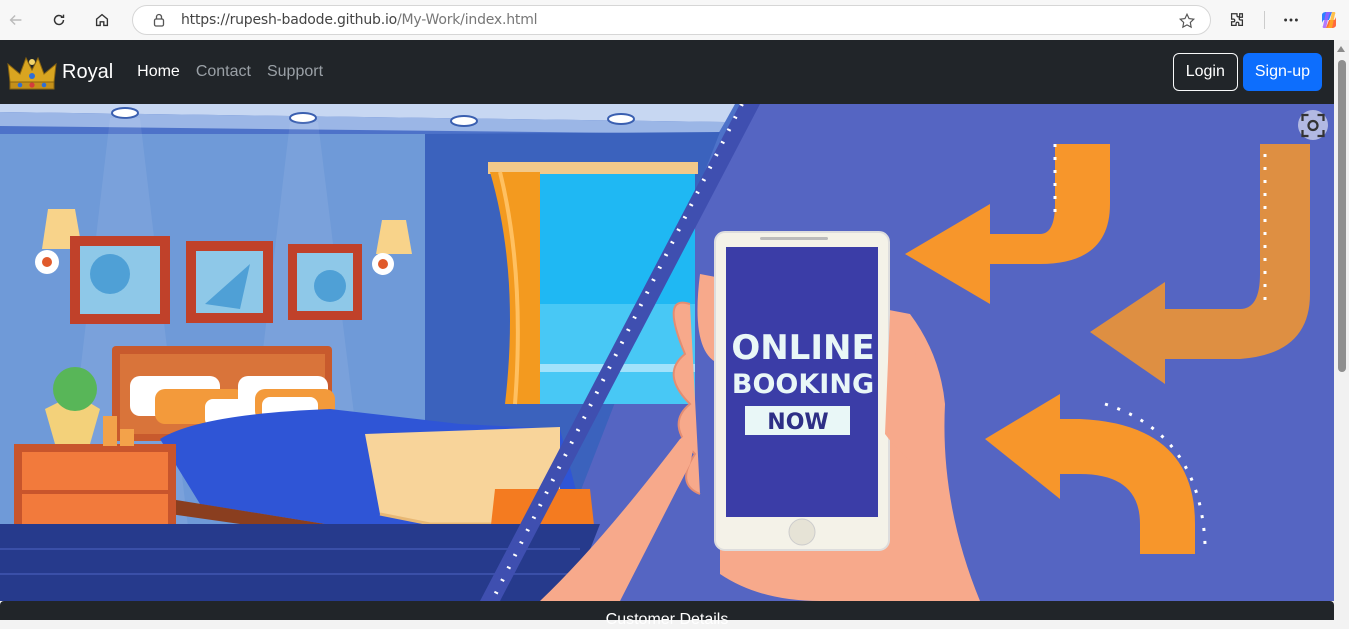 This screenshot has width=1349, height=629. What do you see at coordinates (803, 384) in the screenshot?
I see `hero-line2: BOOKING` at bounding box center [803, 384].